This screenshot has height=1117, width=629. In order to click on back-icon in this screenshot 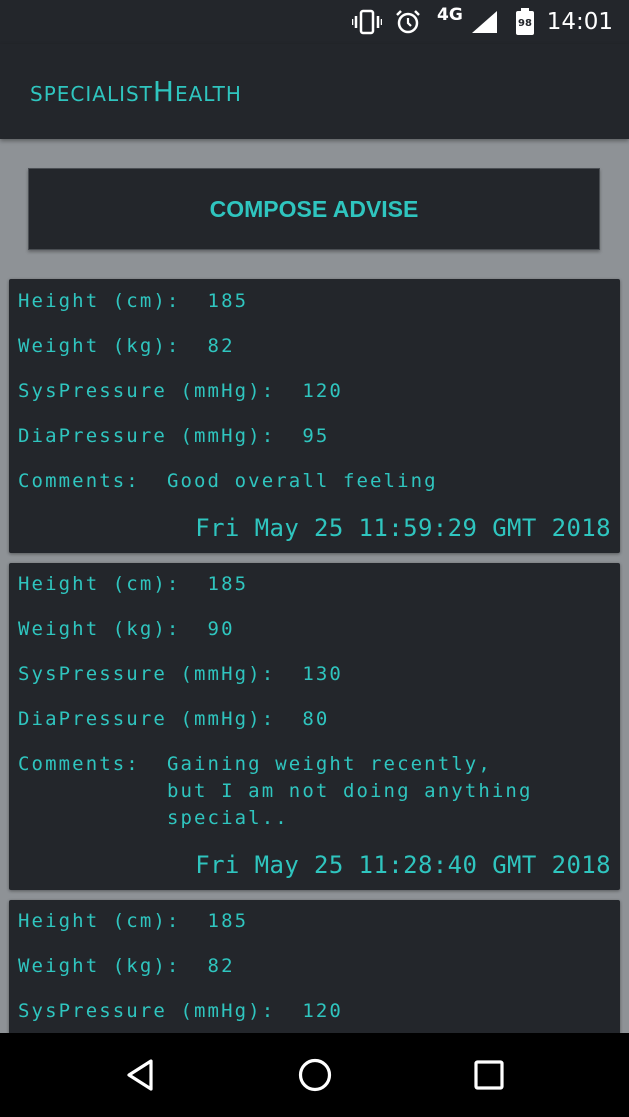, I will do `click(142, 1075)`.